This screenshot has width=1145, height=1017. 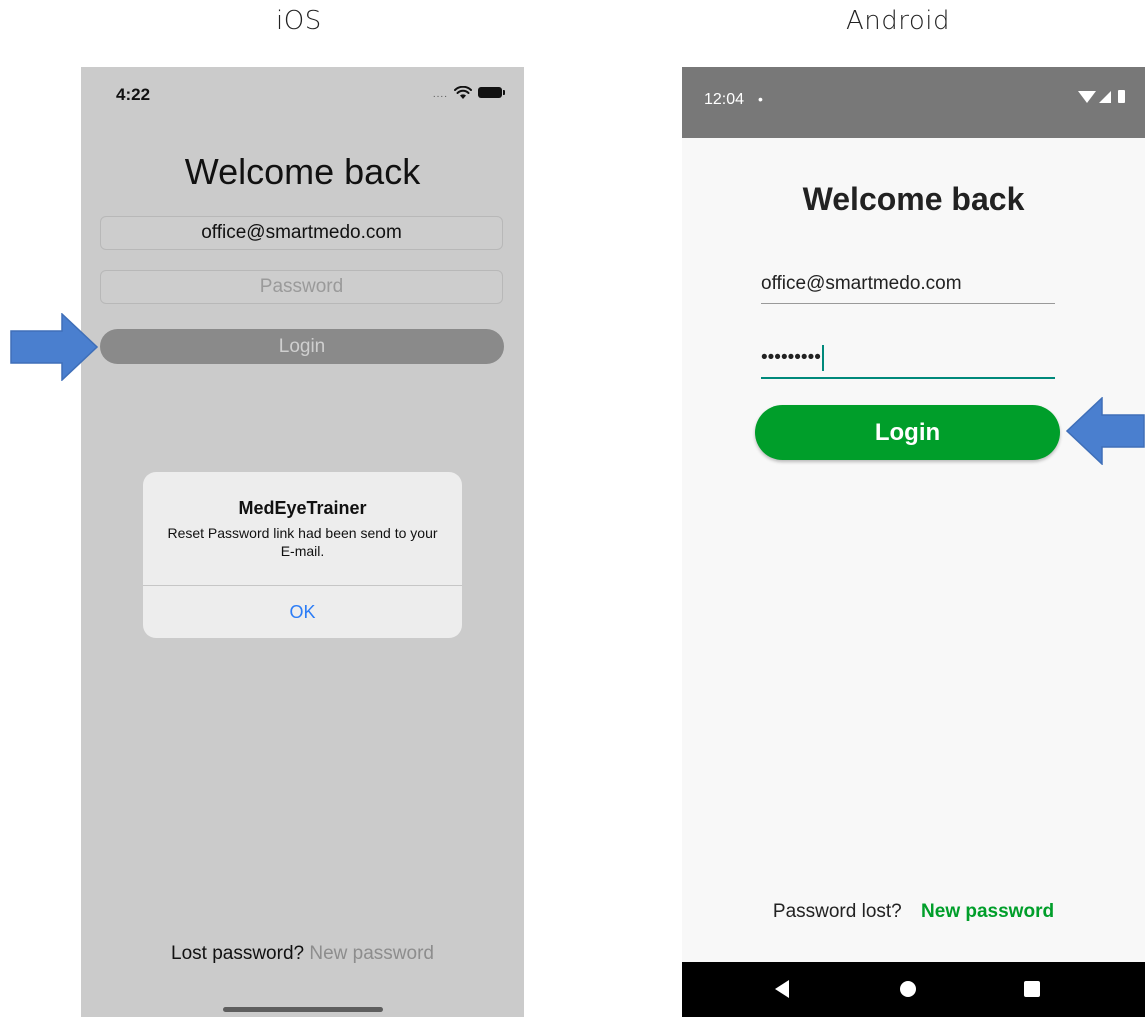 I want to click on android-status-icons, so click(x=1101, y=96).